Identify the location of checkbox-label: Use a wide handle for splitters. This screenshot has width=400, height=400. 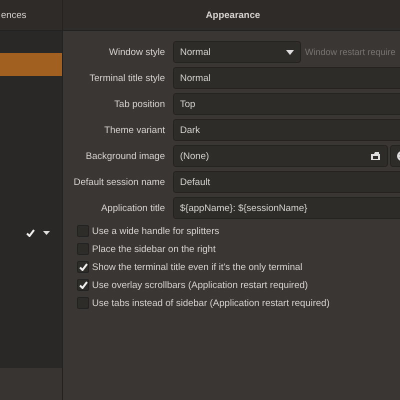
(156, 231).